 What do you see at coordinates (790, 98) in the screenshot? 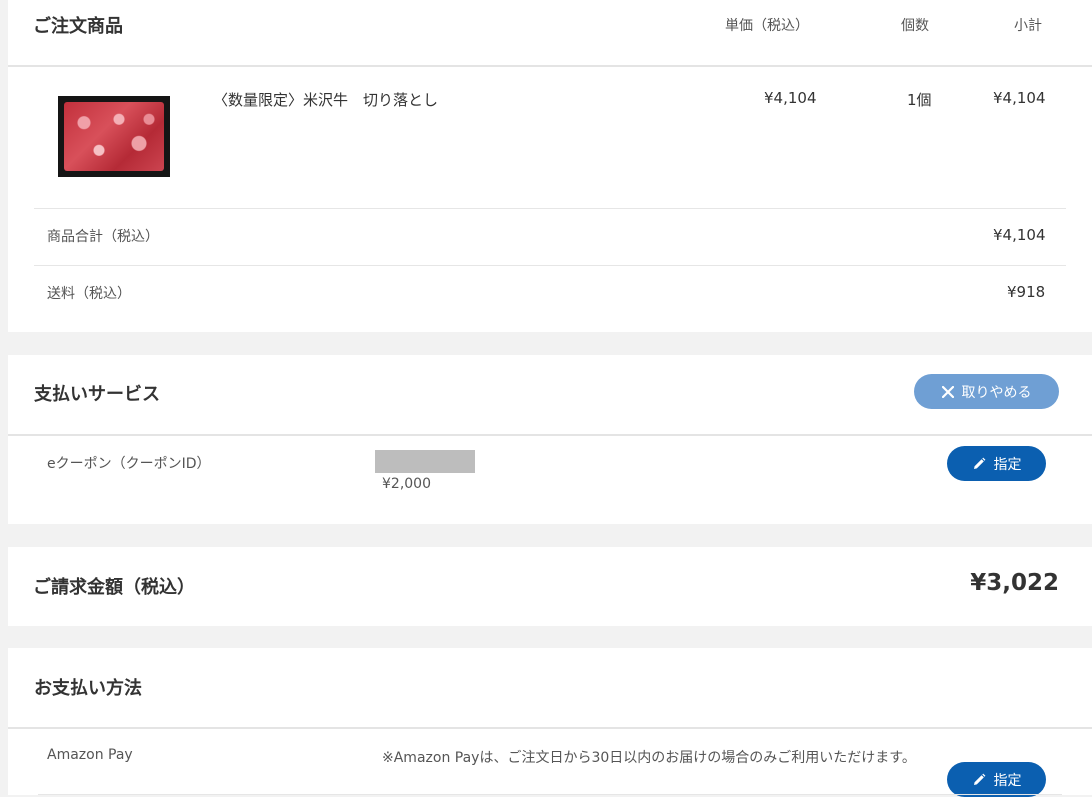
I see `product-unit-price: ¥4,104` at bounding box center [790, 98].